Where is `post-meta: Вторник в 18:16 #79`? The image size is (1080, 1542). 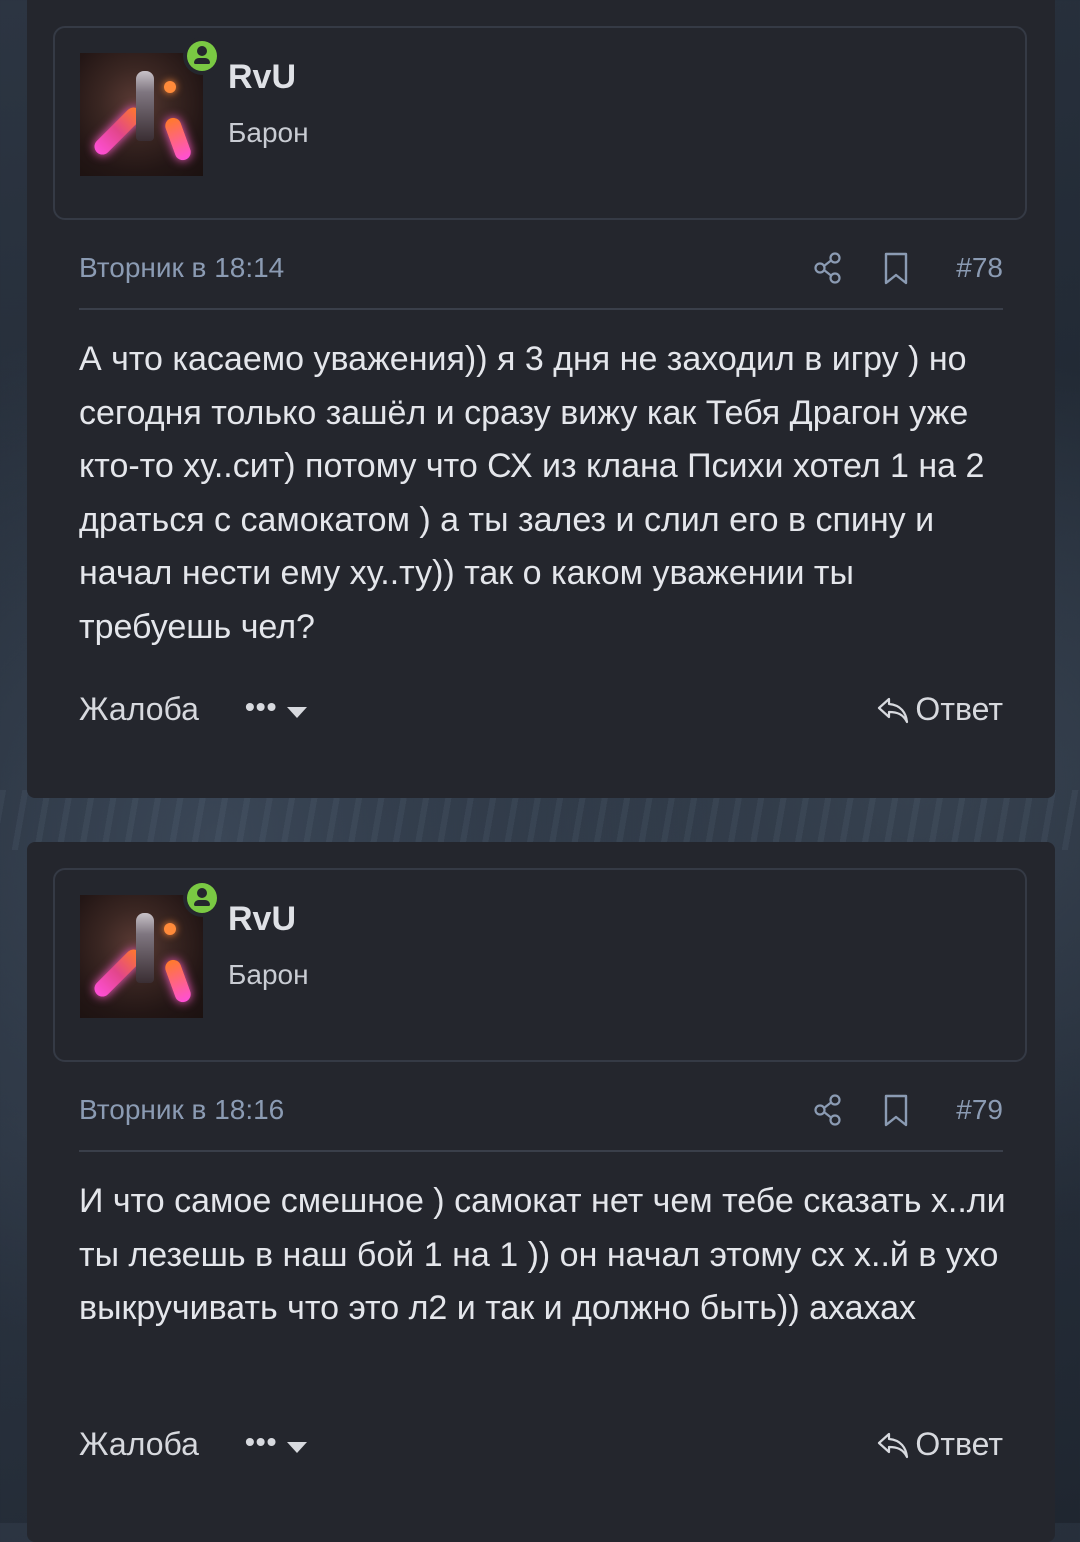
post-meta: Вторник в 18:16 #79 is located at coordinates (541, 1123).